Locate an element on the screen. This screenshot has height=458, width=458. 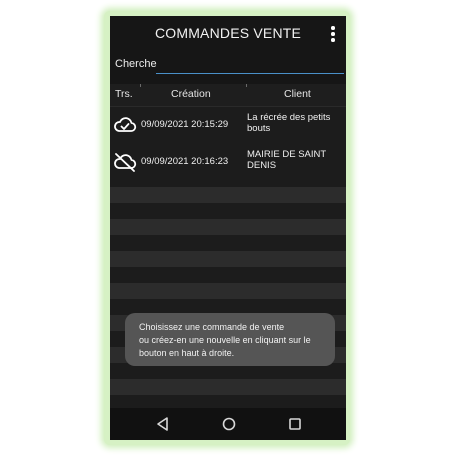
page-title: COMMANDES VENTE is located at coordinates (228, 33).